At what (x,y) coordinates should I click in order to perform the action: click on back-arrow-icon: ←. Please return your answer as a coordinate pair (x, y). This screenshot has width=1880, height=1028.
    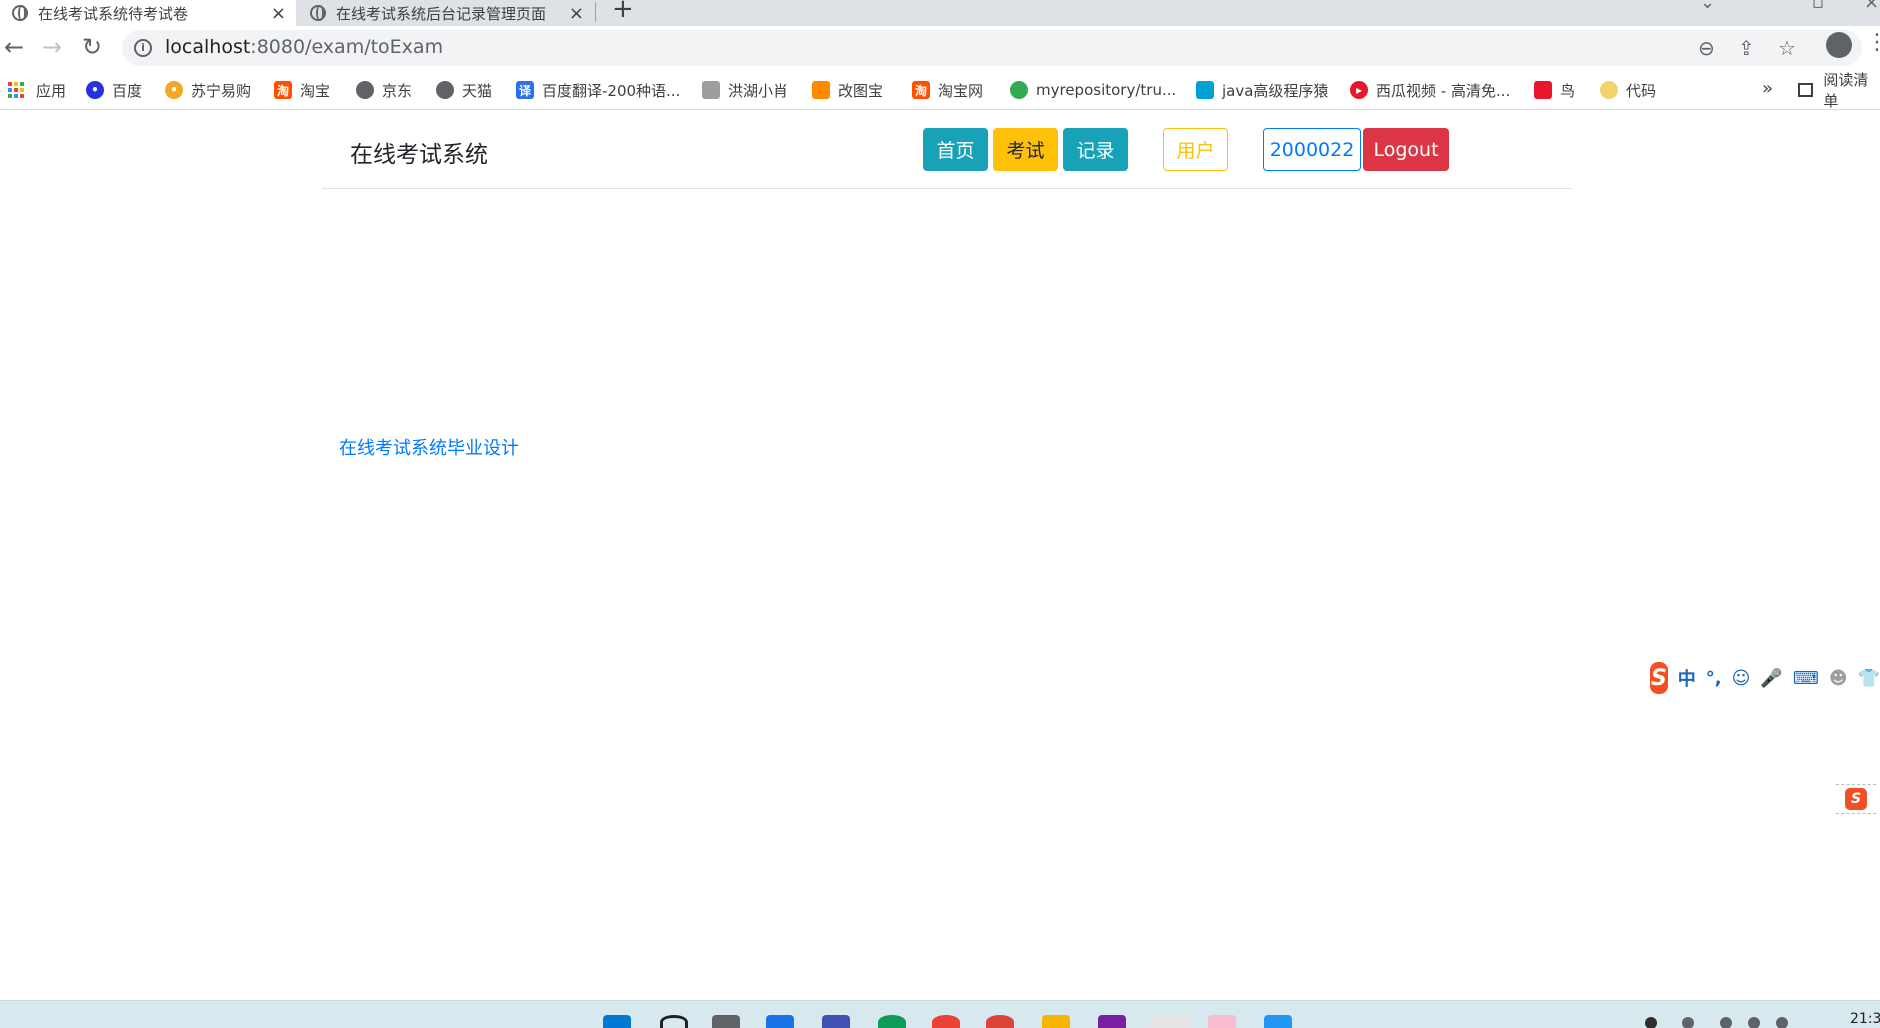
    Looking at the image, I should click on (14, 47).